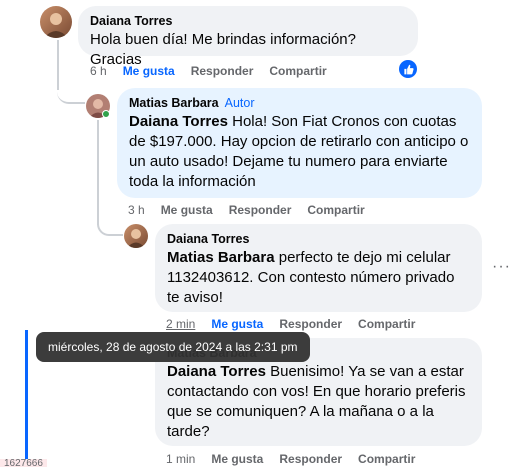  What do you see at coordinates (26, 398) in the screenshot?
I see `thread-line-focus` at bounding box center [26, 398].